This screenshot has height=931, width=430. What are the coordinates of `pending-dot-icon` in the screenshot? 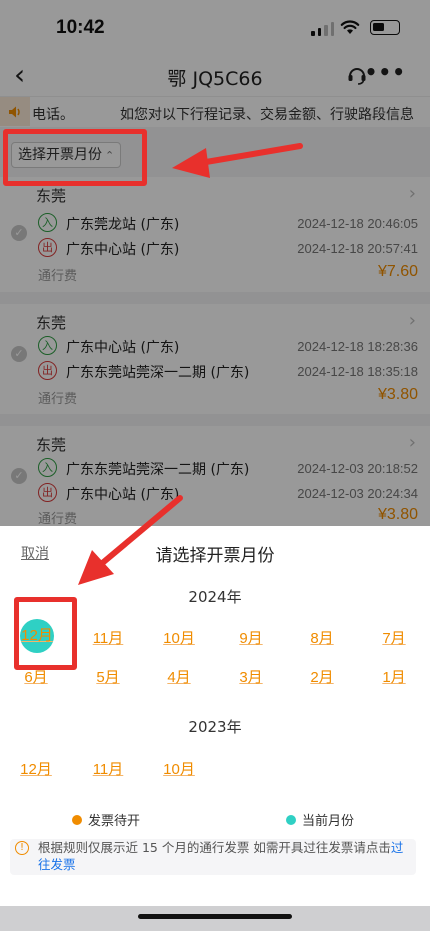 It's located at (77, 819).